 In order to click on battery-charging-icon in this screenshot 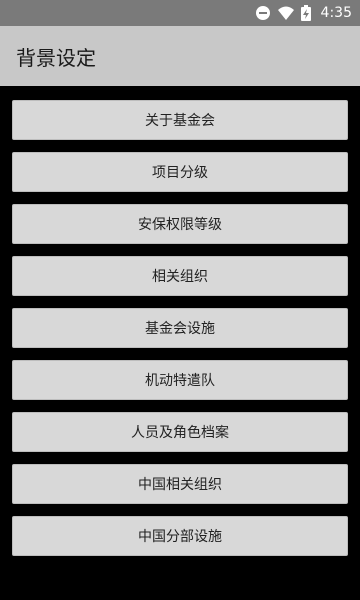, I will do `click(305, 13)`.